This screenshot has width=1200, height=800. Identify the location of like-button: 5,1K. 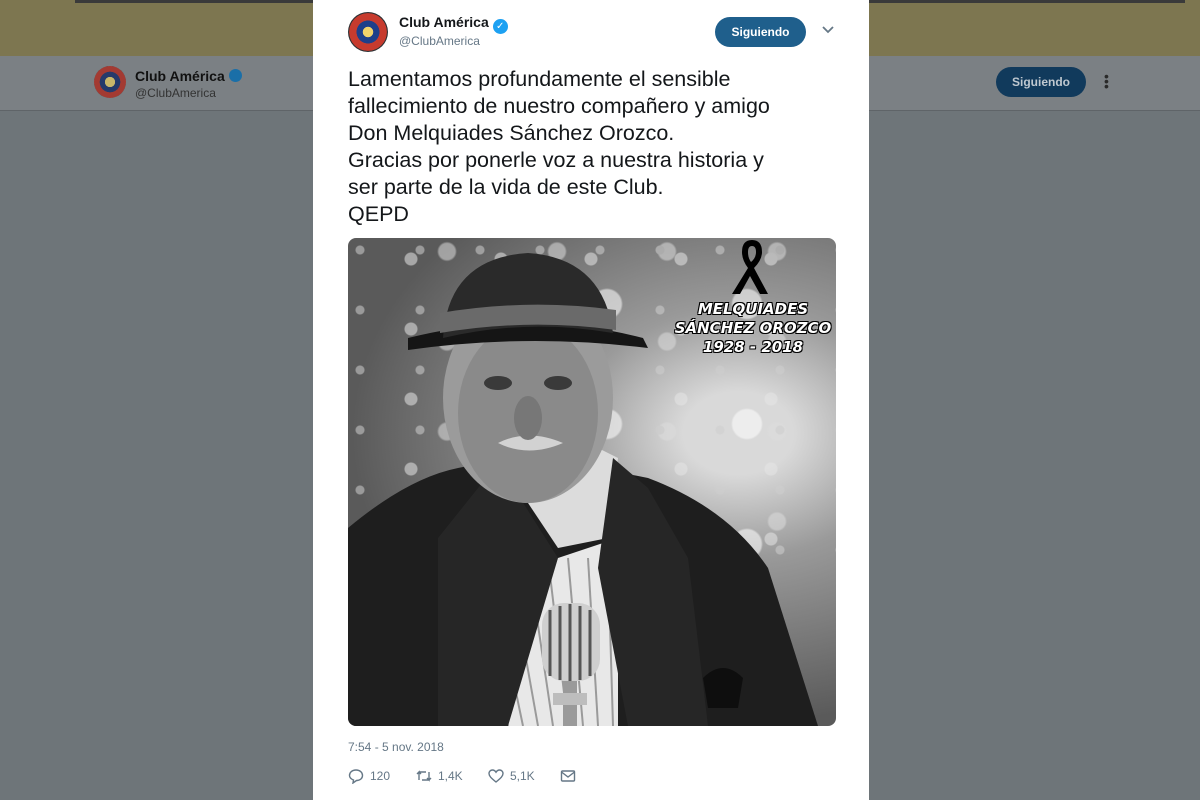
(511, 776).